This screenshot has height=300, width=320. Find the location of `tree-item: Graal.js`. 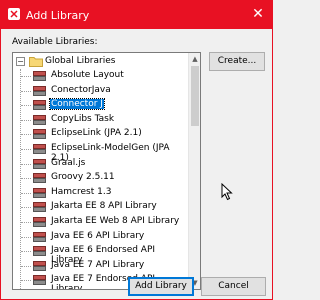

tree-item: Graal.js is located at coordinates (101, 164).